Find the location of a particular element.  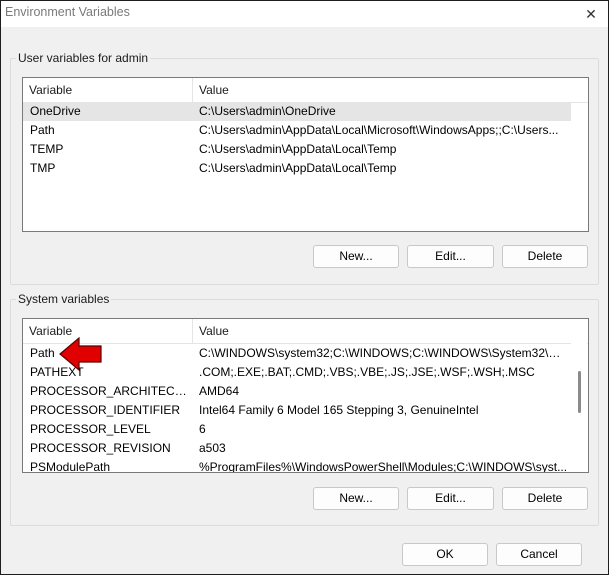

value-cell: C:\Users\admin\OneDrive is located at coordinates (267, 111).